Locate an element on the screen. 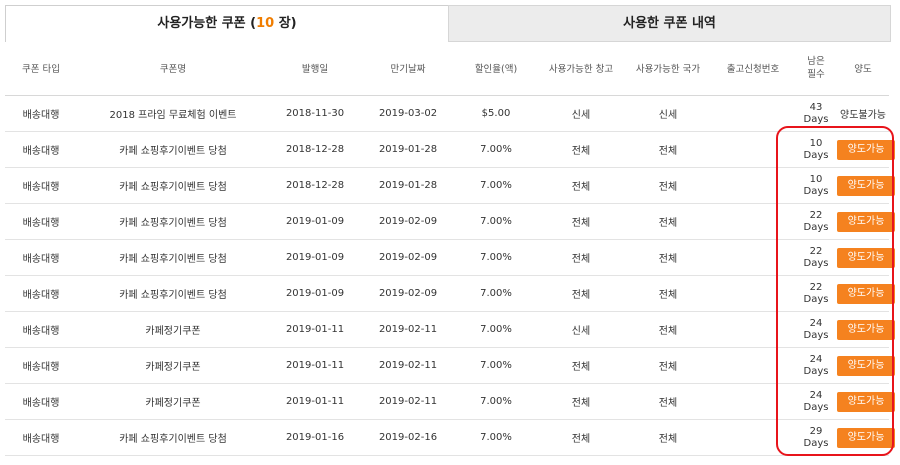 The height and width of the screenshot is (465, 900). remaining-days-number: 10 is located at coordinates (816, 179).